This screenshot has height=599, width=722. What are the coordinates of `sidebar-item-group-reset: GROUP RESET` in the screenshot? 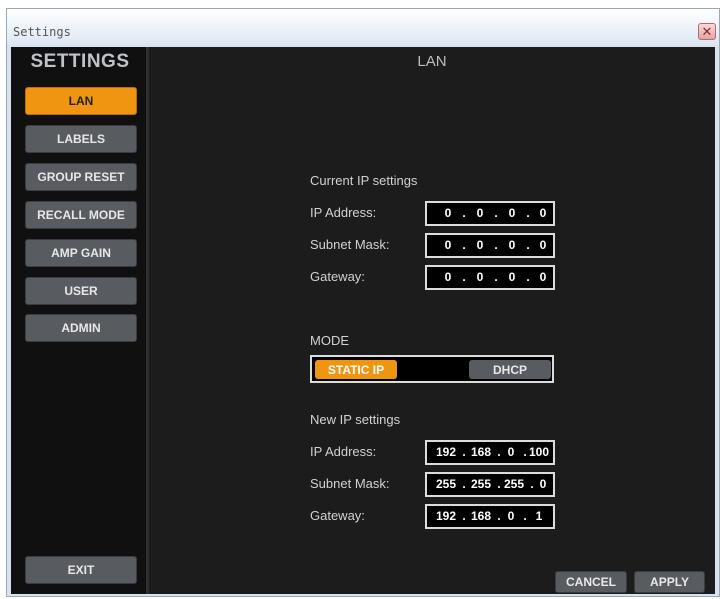 It's located at (81, 177).